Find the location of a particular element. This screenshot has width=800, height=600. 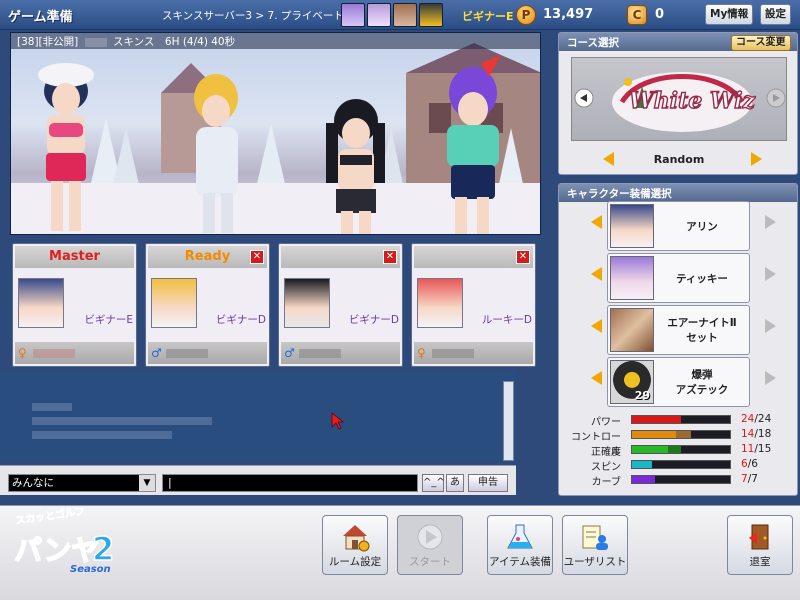

flask-icon is located at coordinates (520, 536).